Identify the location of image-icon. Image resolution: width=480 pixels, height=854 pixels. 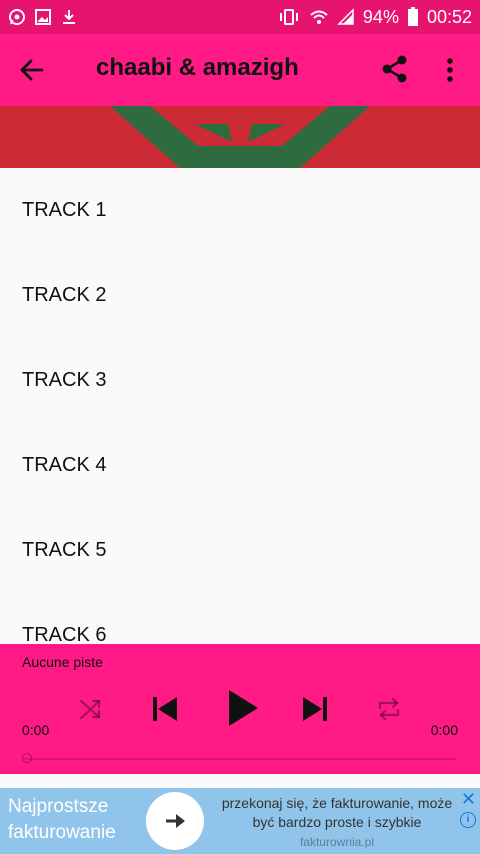
(43, 17).